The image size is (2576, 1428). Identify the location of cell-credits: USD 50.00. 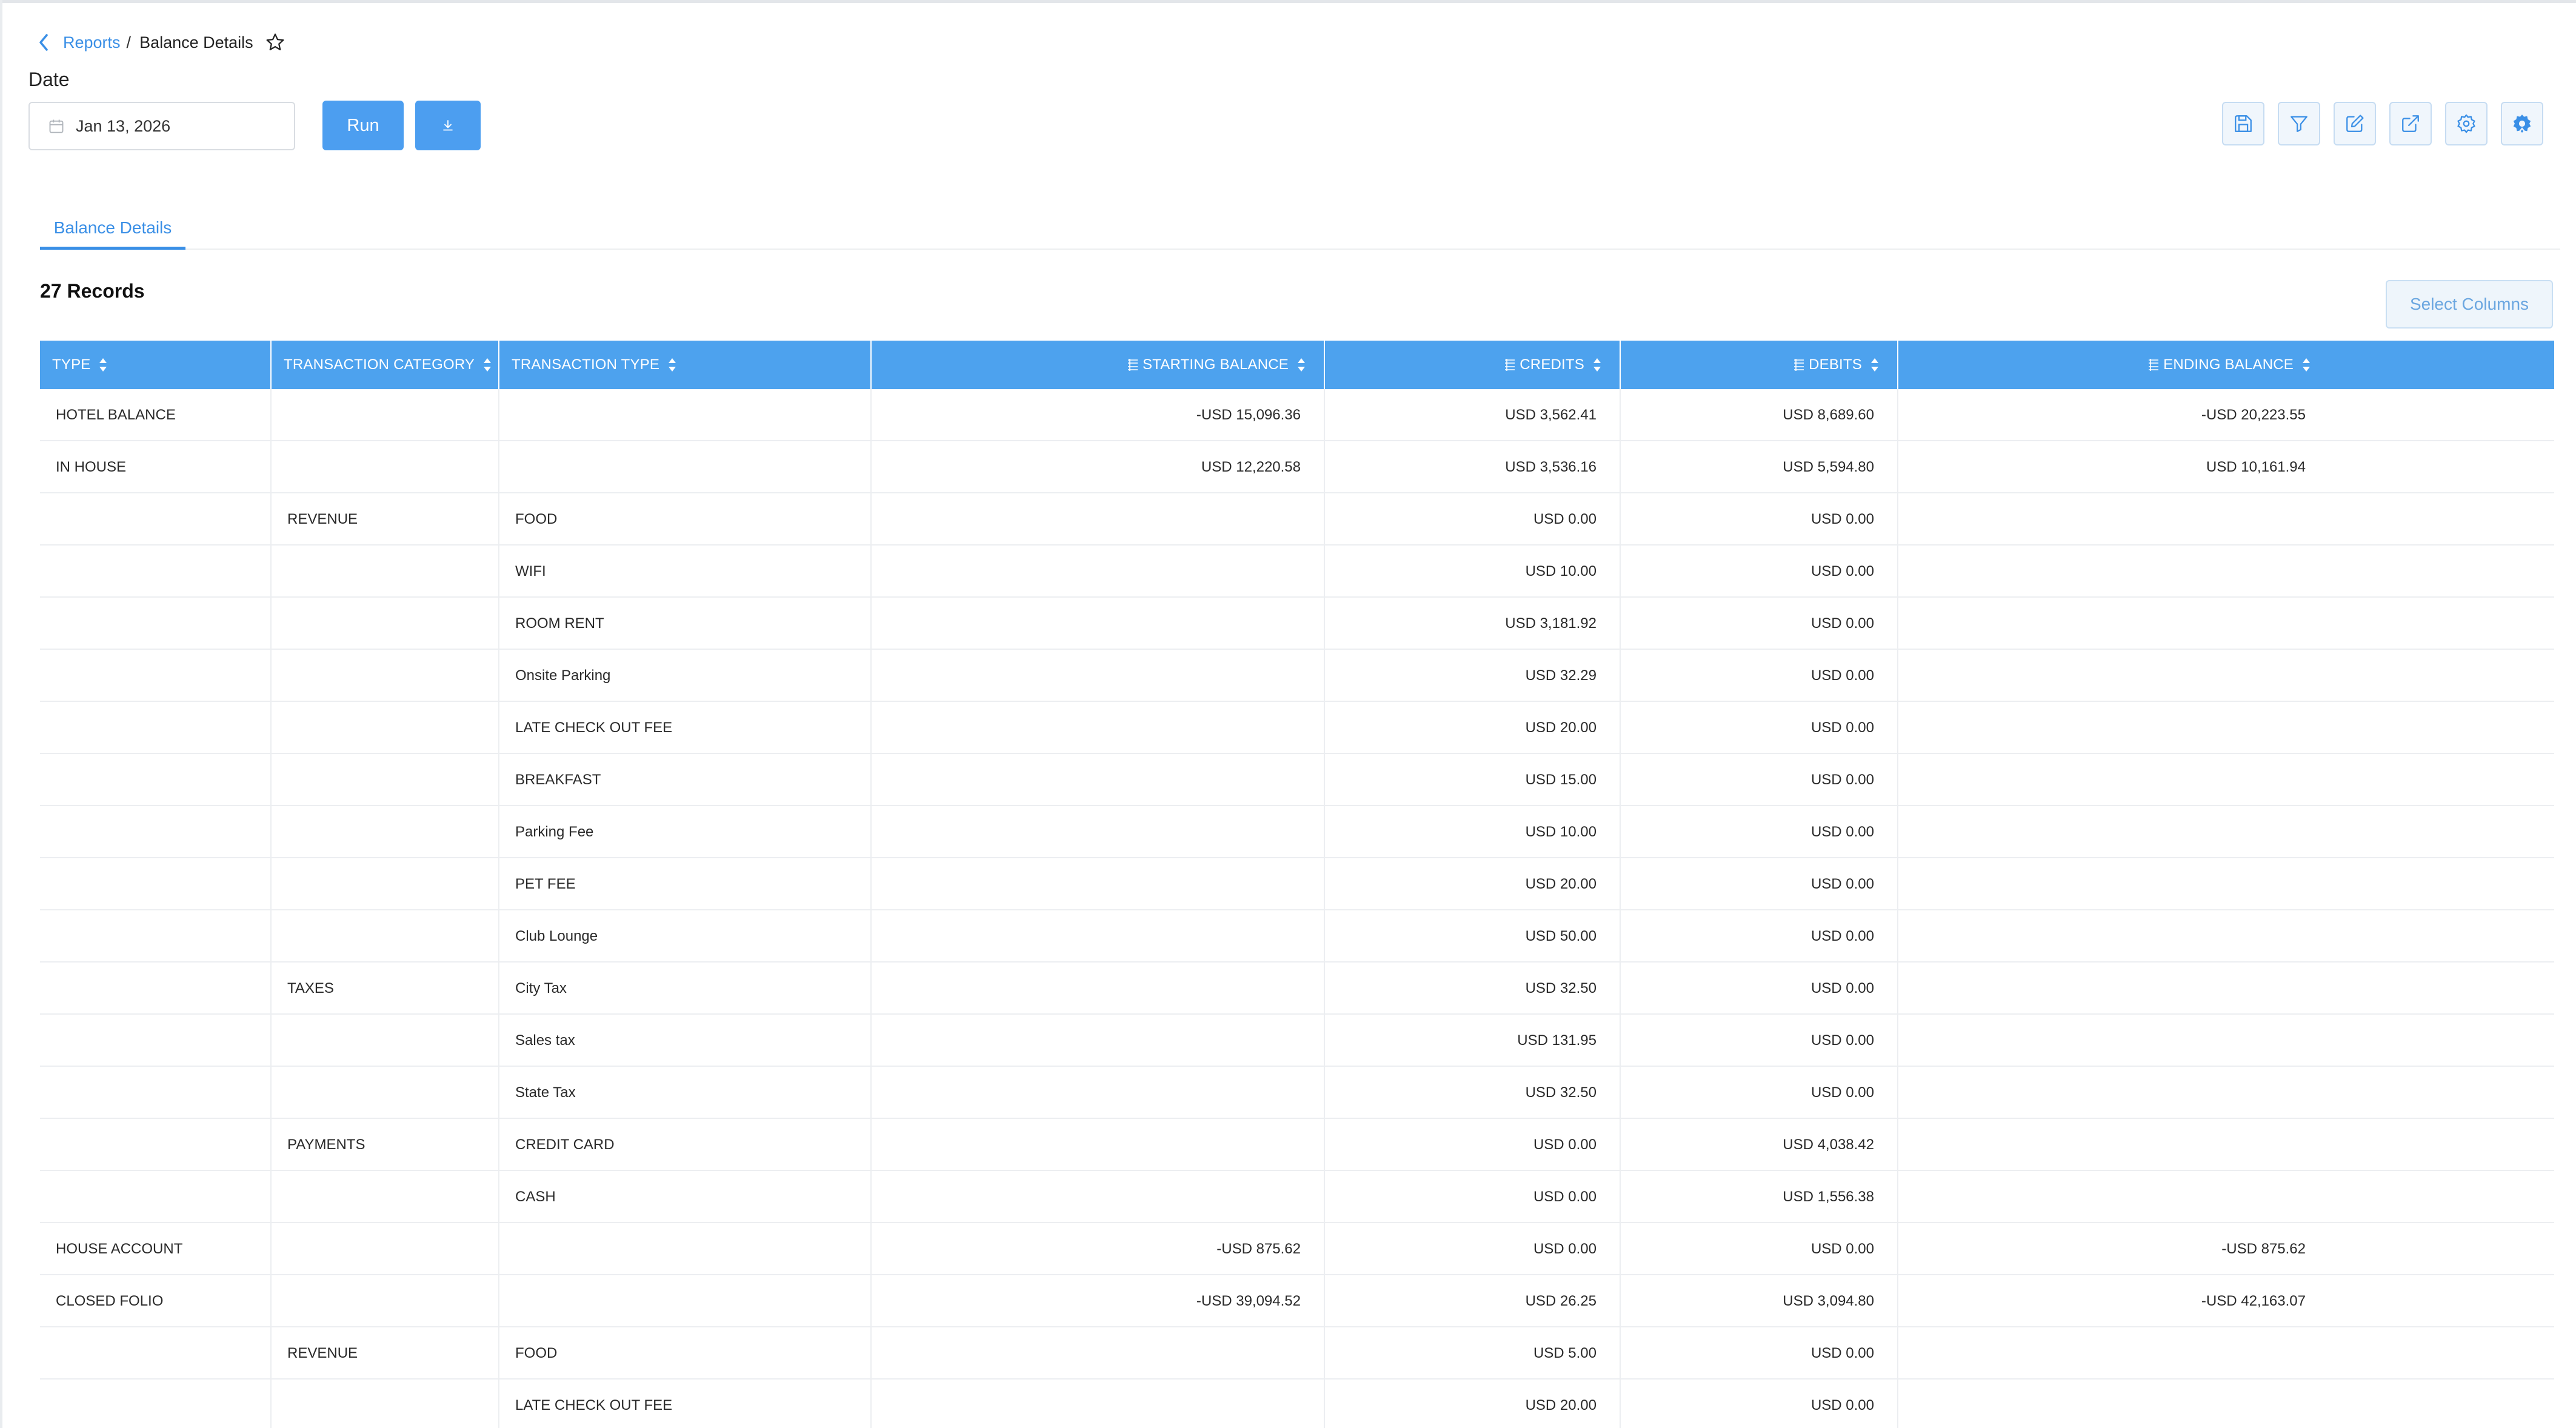
(1473, 936).